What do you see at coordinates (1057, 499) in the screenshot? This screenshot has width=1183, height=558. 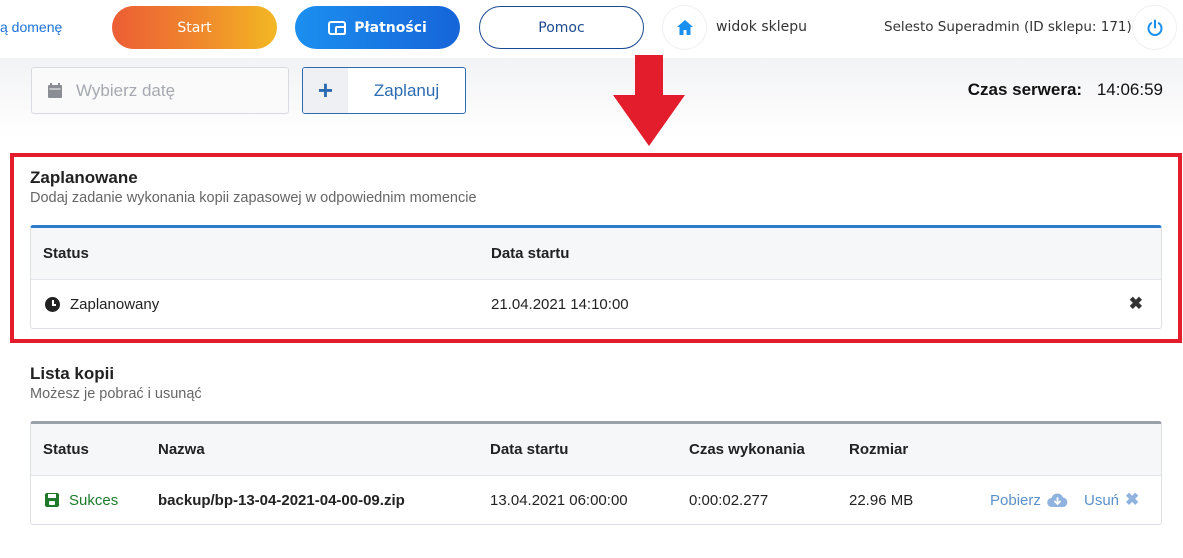 I see `cloud-download-icon` at bounding box center [1057, 499].